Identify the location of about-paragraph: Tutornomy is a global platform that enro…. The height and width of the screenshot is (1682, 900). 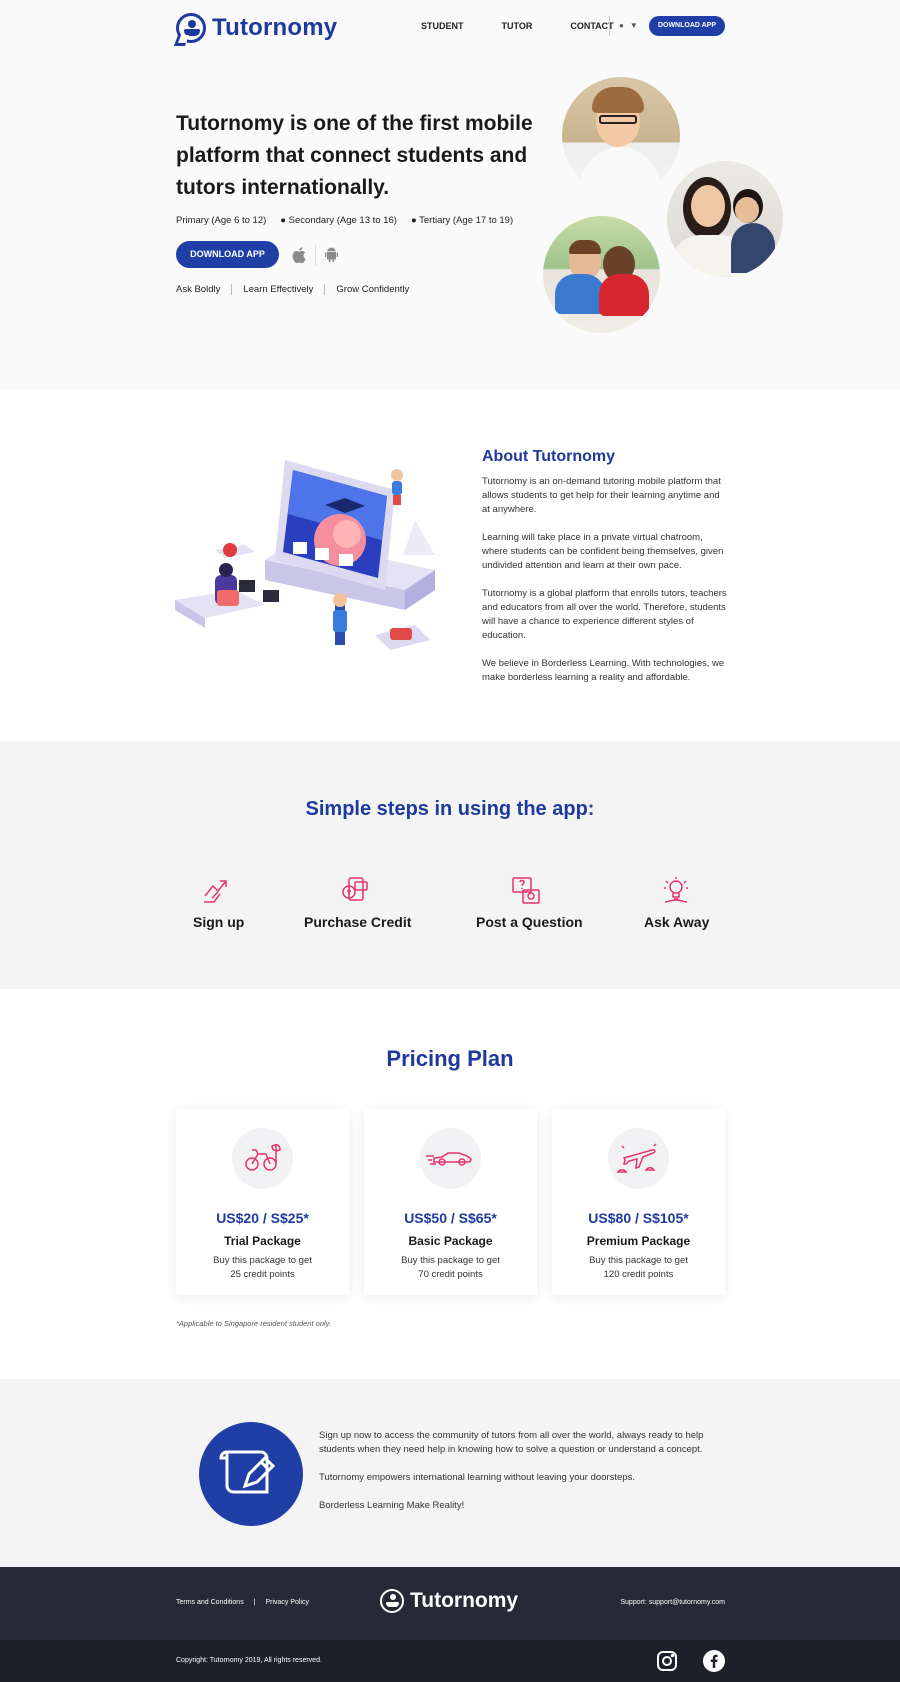
(604, 614).